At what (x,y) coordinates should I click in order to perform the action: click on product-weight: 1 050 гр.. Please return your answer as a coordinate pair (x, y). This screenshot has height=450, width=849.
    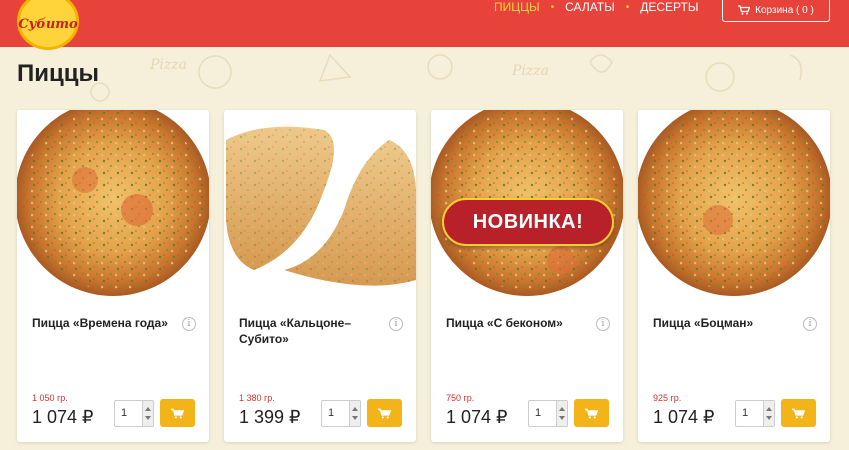
    Looking at the image, I should click on (50, 398).